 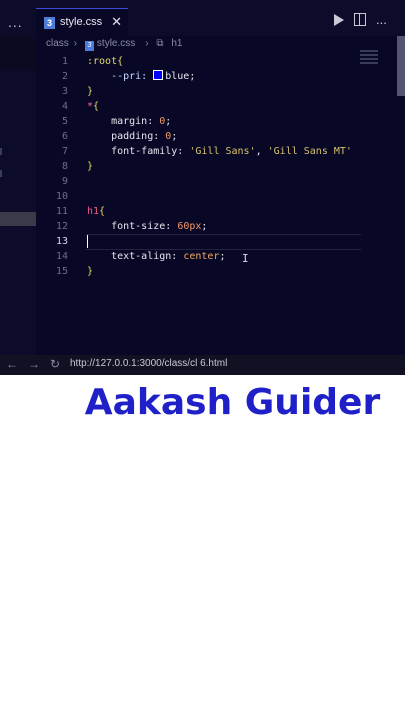 I want to click on breadcrumb-file: 3 style.css, so click(x=112, y=44).